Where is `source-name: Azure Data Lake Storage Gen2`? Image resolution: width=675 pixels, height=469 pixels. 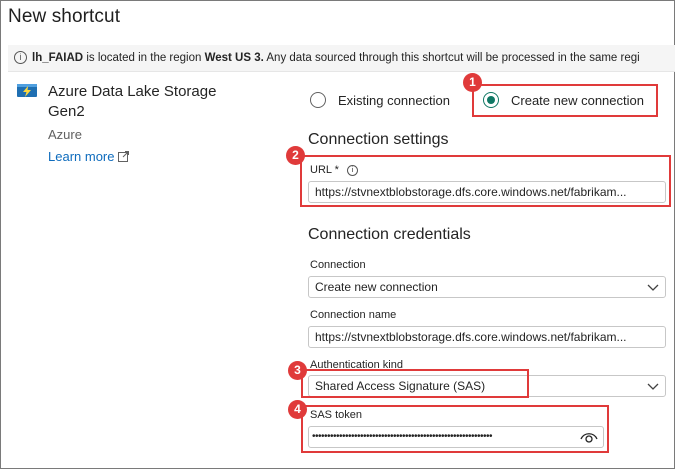 source-name: Azure Data Lake Storage Gen2 is located at coordinates (132, 101).